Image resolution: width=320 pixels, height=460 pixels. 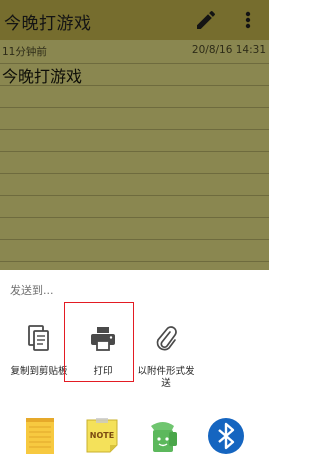 I want to click on edit-pencil-icon, so click(x=206, y=20).